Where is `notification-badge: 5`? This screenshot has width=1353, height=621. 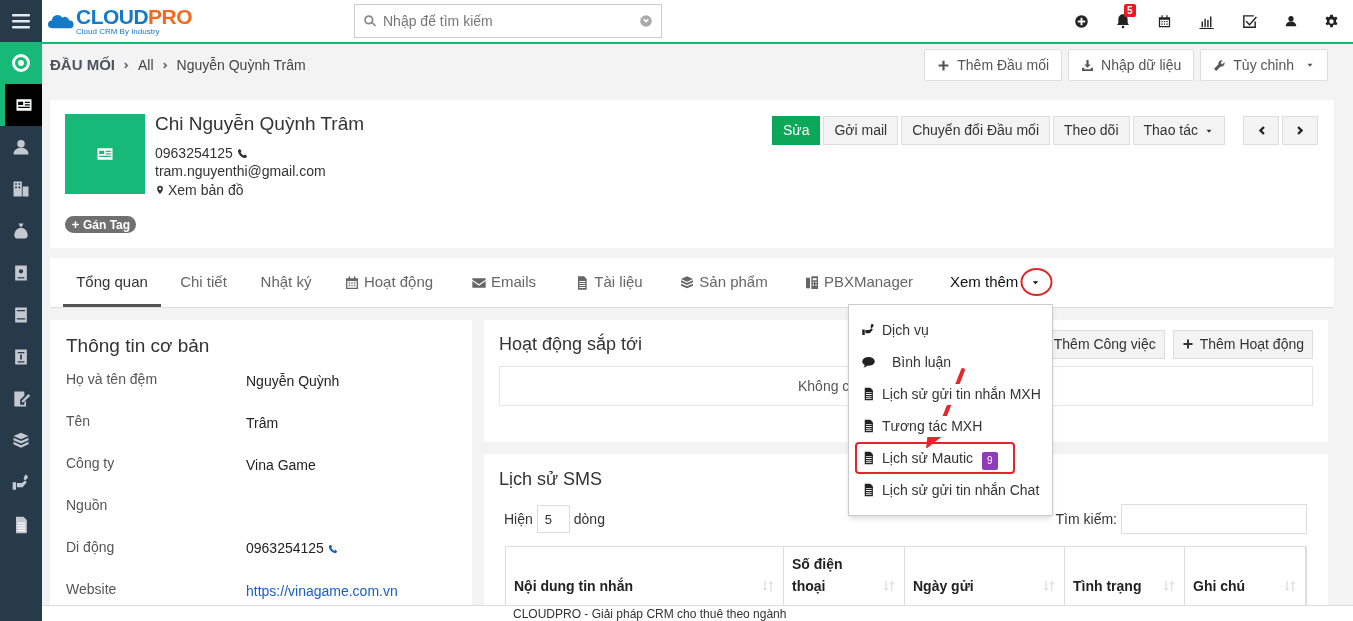
notification-badge: 5 is located at coordinates (1130, 10).